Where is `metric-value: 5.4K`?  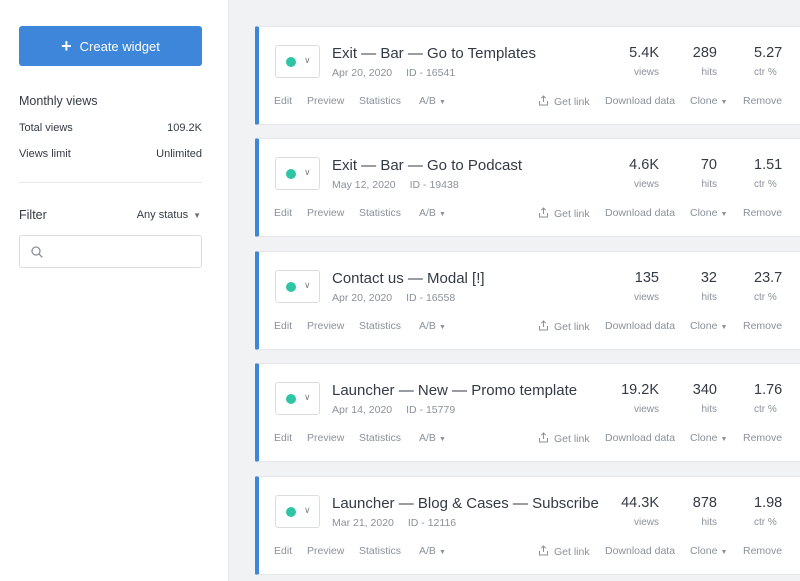 metric-value: 5.4K is located at coordinates (644, 53).